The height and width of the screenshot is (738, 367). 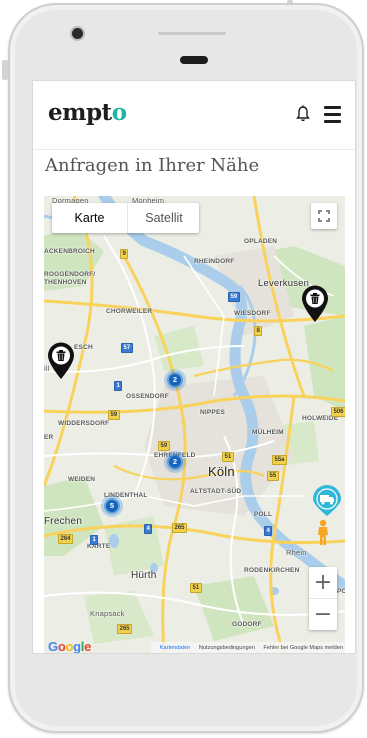 I want to click on place-poll: POLL, so click(x=263, y=514).